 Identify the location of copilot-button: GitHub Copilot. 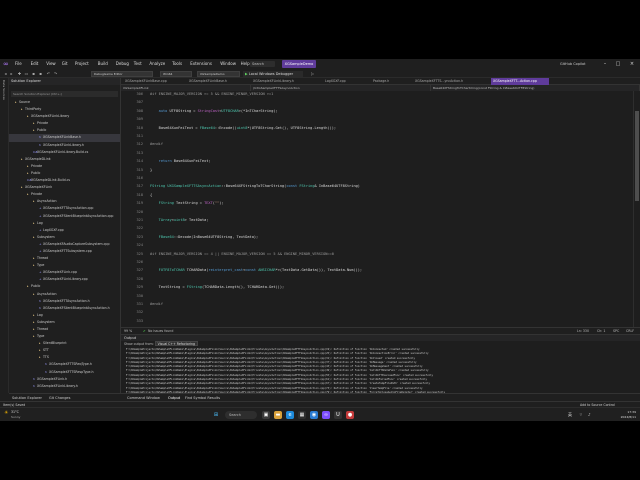
(573, 64).